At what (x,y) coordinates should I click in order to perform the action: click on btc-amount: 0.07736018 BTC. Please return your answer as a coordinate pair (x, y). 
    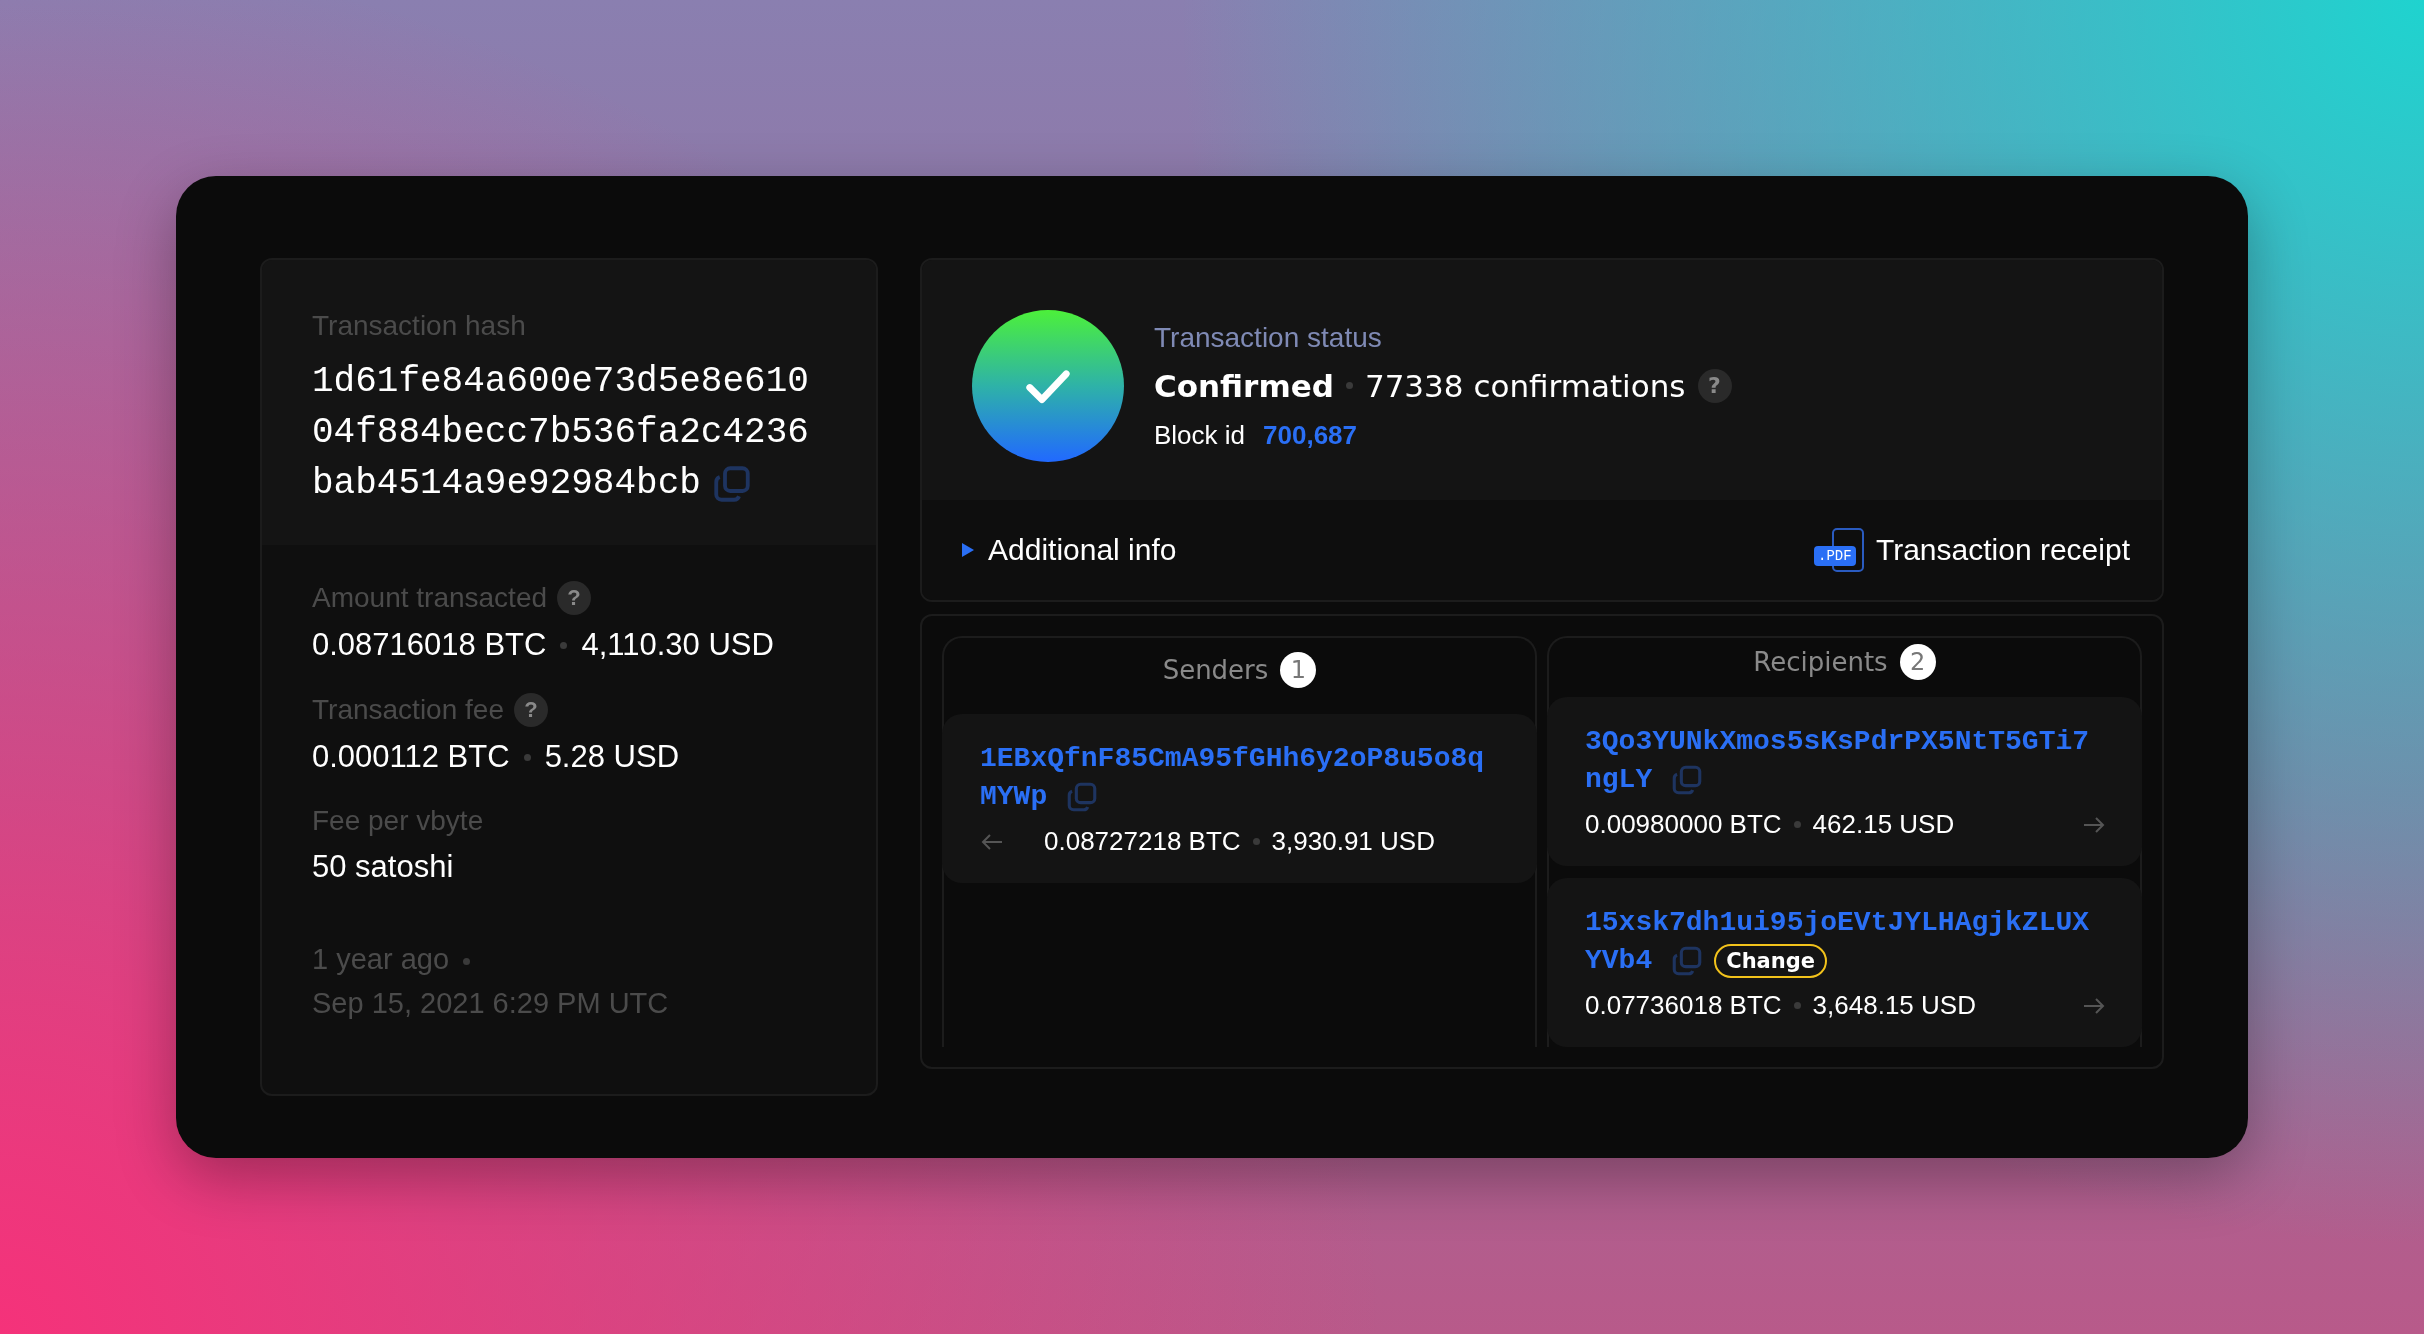
    Looking at the image, I should click on (1683, 1005).